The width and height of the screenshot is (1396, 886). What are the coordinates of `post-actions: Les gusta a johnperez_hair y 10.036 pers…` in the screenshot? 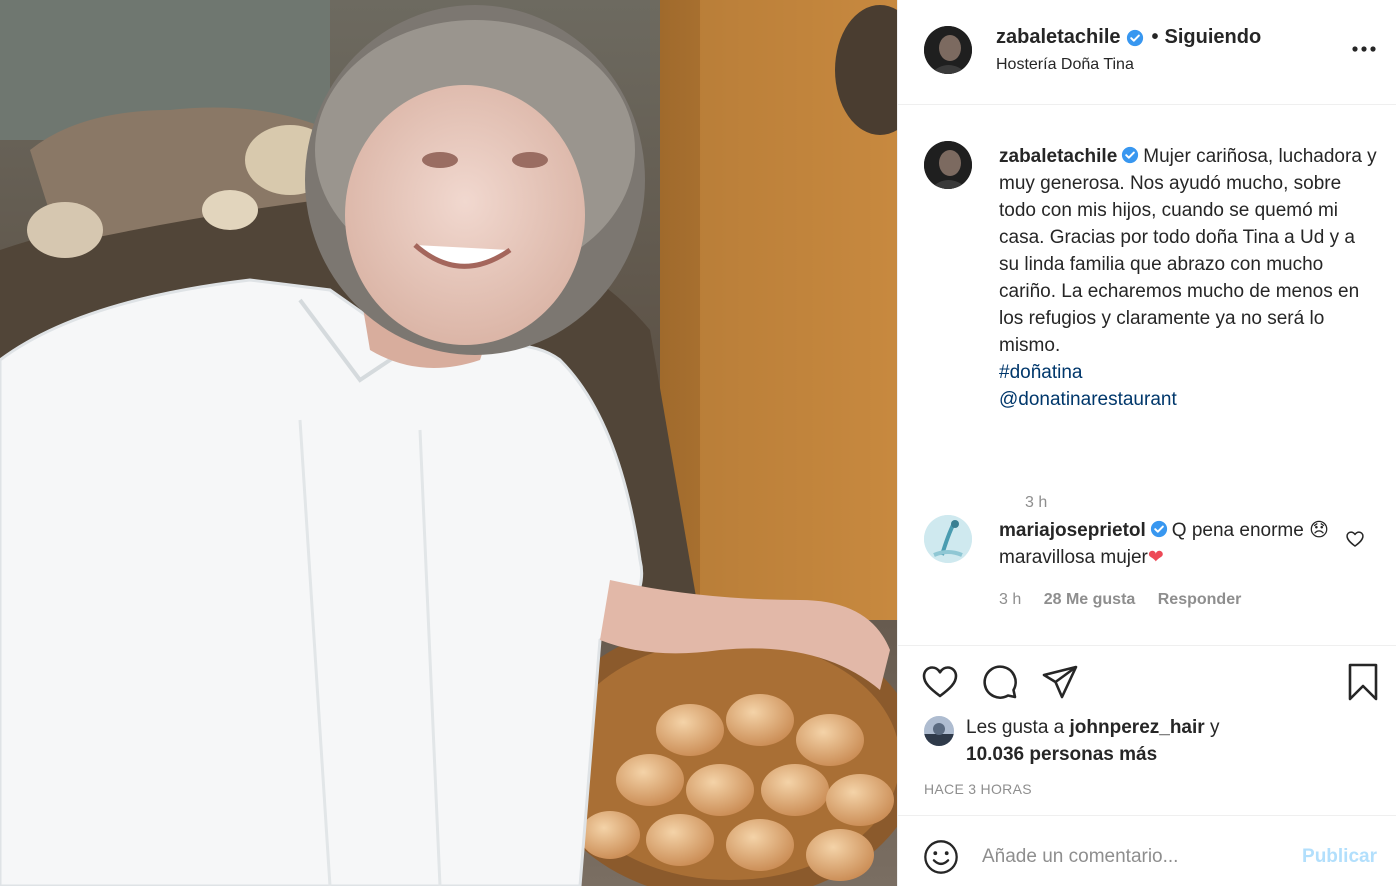 It's located at (1147, 730).